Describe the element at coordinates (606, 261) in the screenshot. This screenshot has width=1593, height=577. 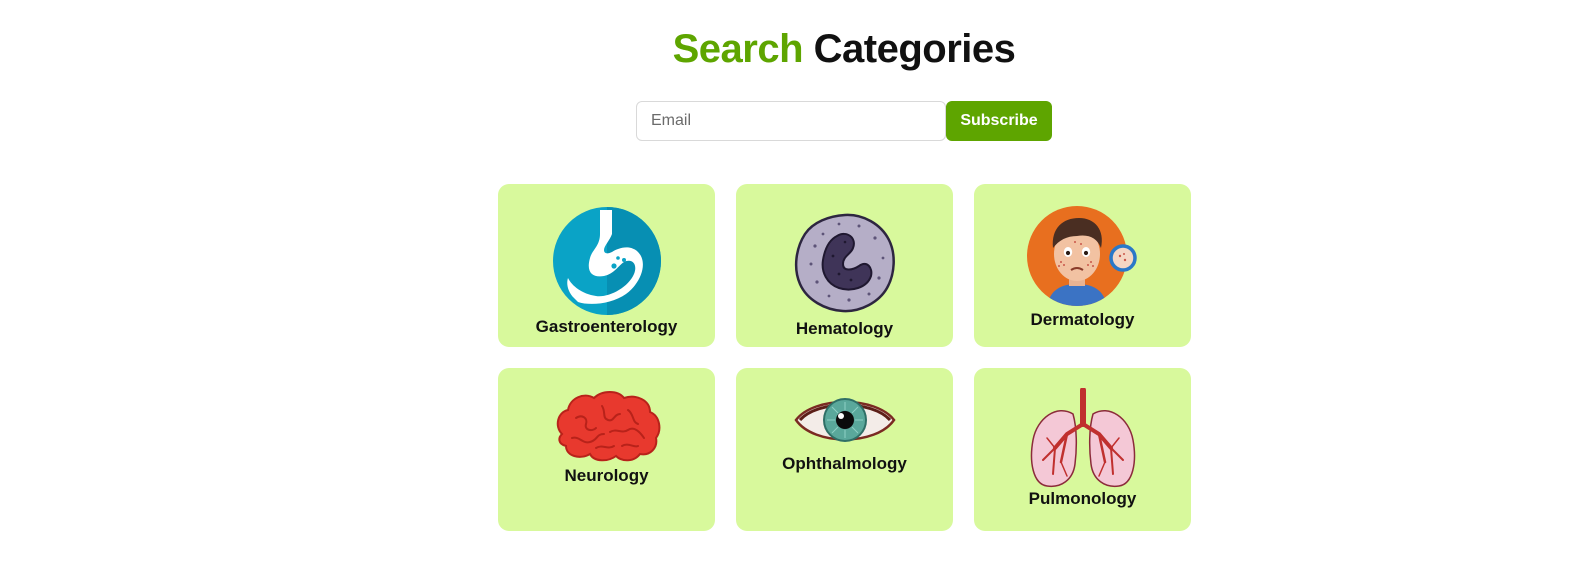
I see `stomach-icon` at that location.